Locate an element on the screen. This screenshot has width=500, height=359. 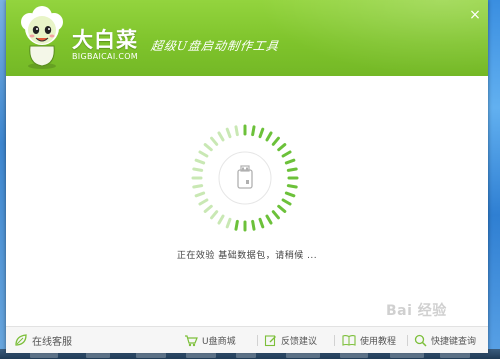
footer-usb-store: U盘商城 is located at coordinates (210, 340).